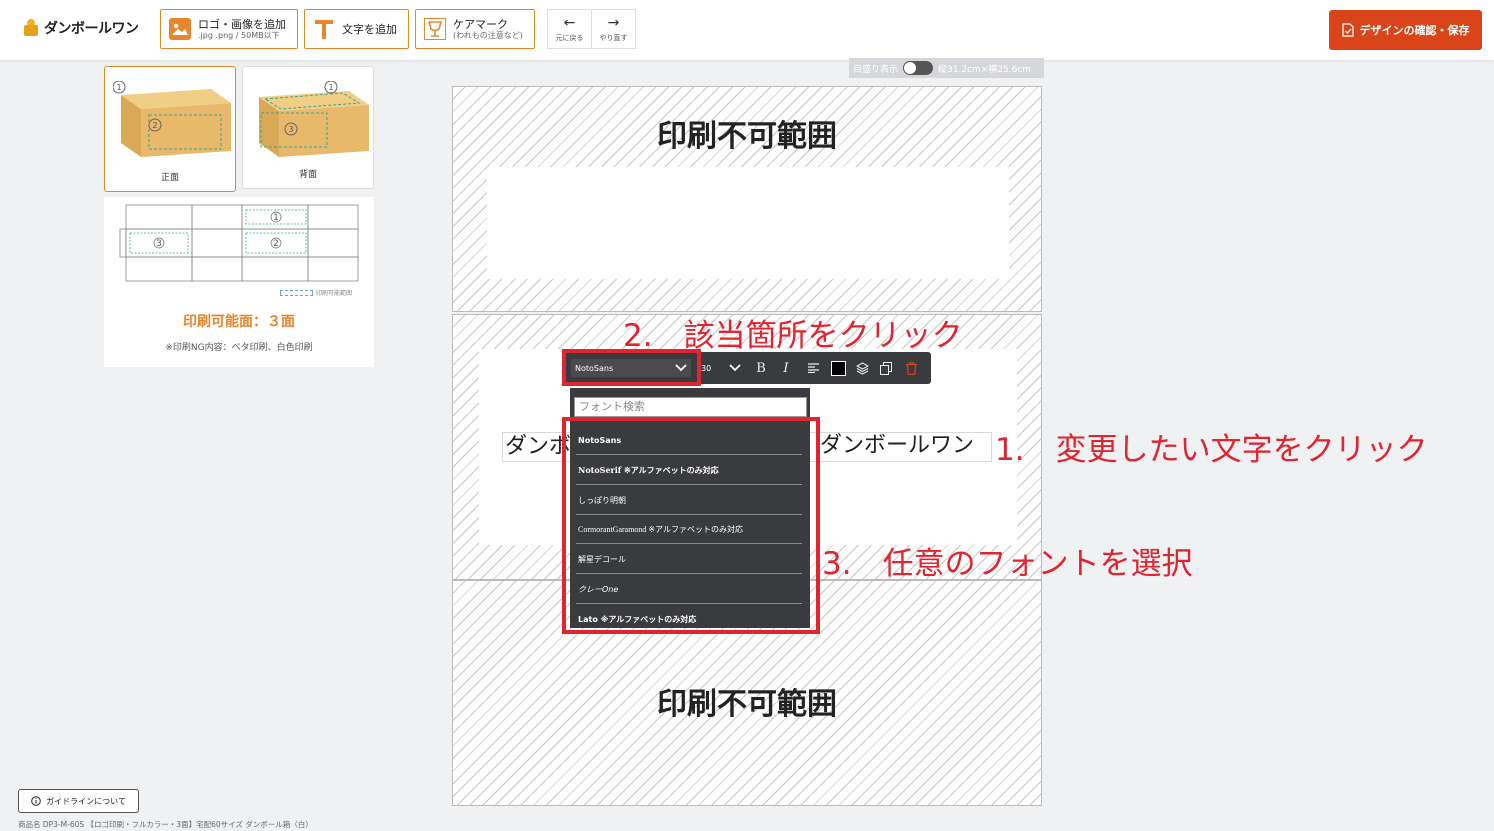  What do you see at coordinates (876, 69) in the screenshot?
I see `ruler-label: 目盛り表示` at bounding box center [876, 69].